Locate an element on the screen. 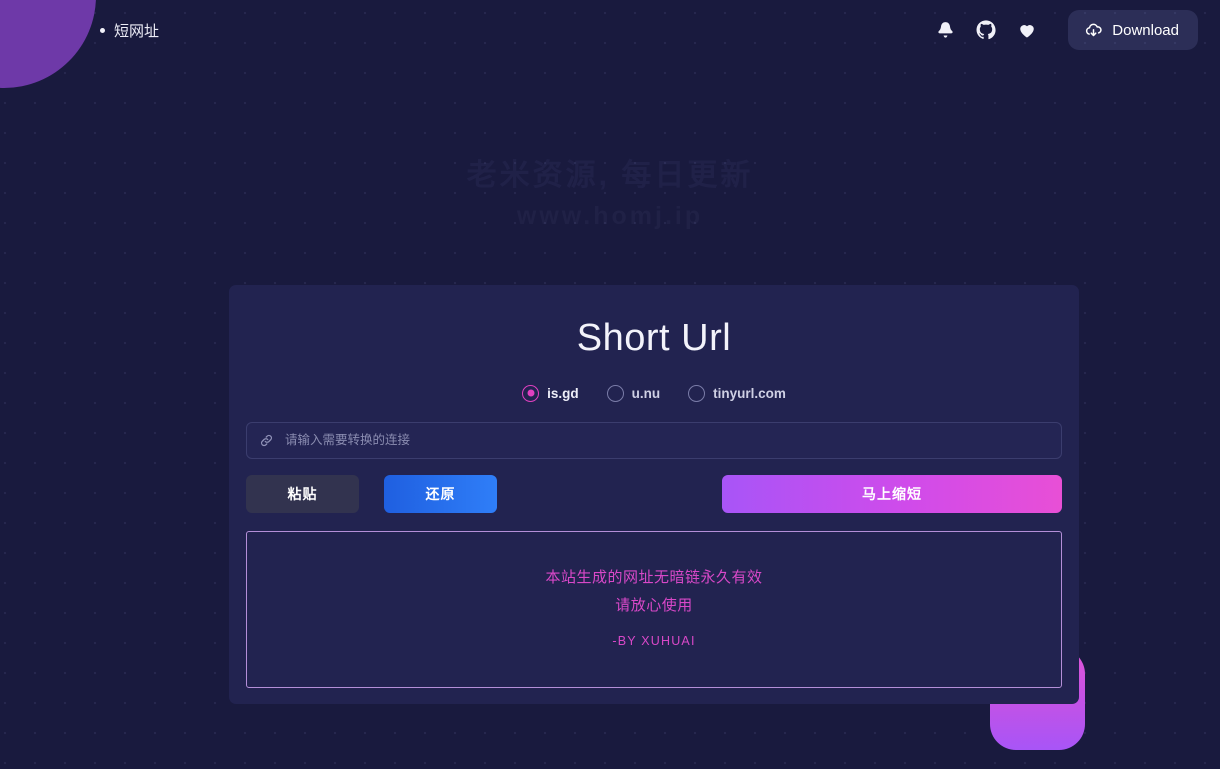 This screenshot has height=769, width=1220. url-input-wrapper is located at coordinates (654, 440).